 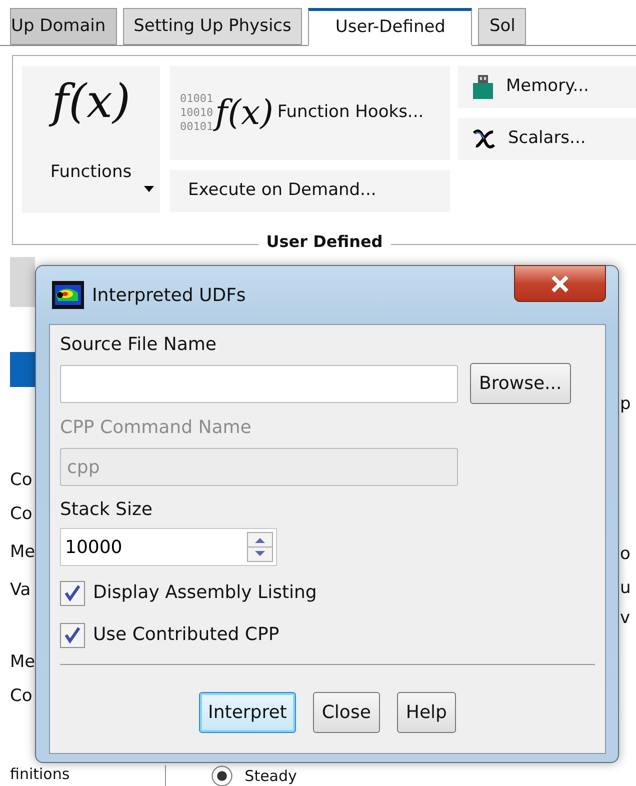 I want to click on window-title: Interpreted UDFs, so click(x=169, y=296).